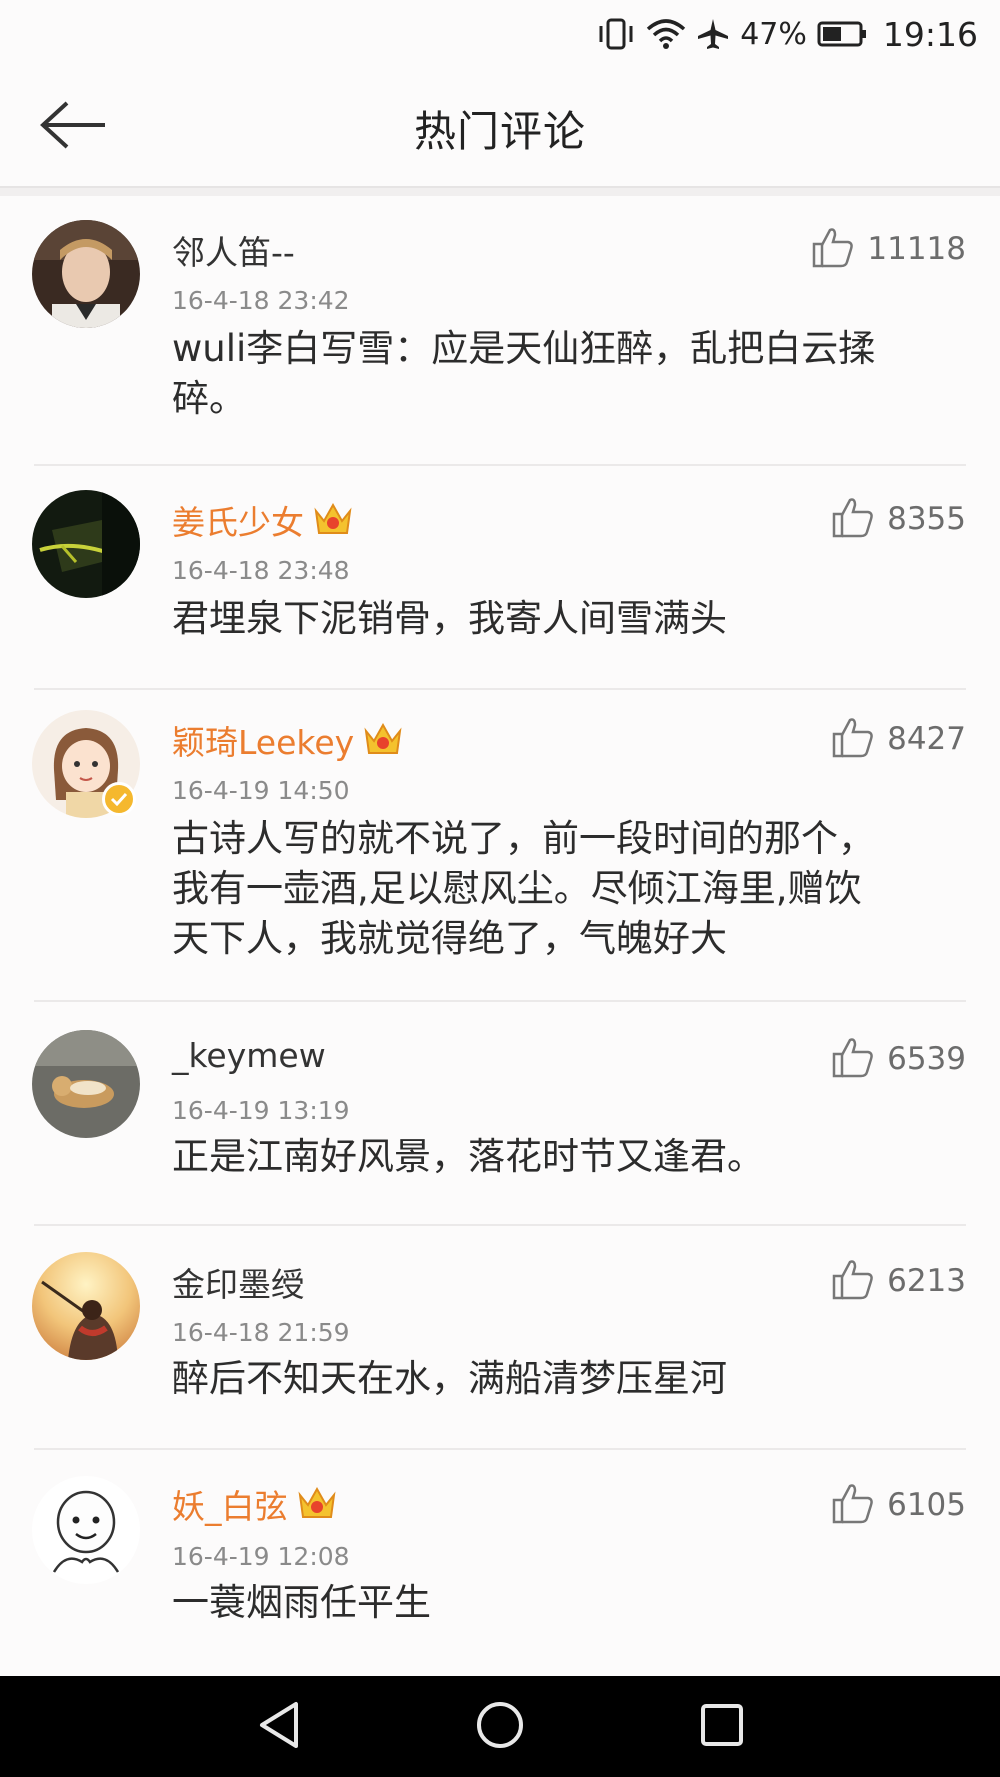 Image resolution: width=1000 pixels, height=1777 pixels. I want to click on vibrate-icon, so click(616, 34).